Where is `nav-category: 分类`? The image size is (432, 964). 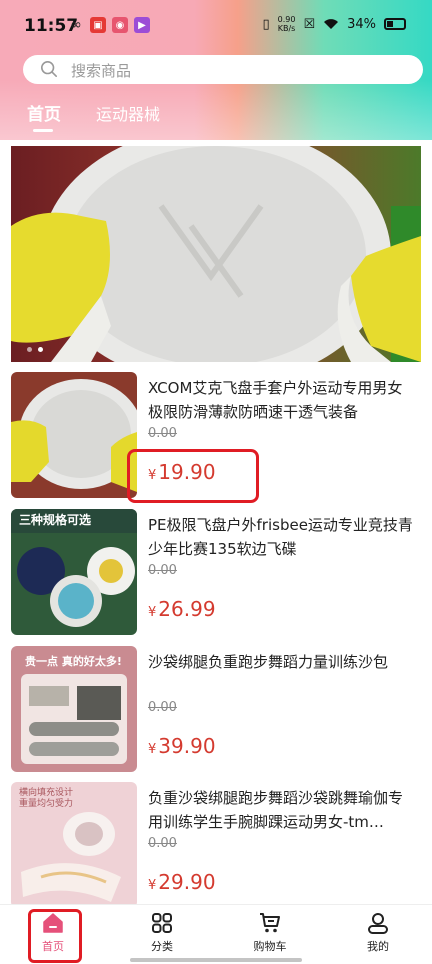 nav-category: 分类 is located at coordinates (162, 932).